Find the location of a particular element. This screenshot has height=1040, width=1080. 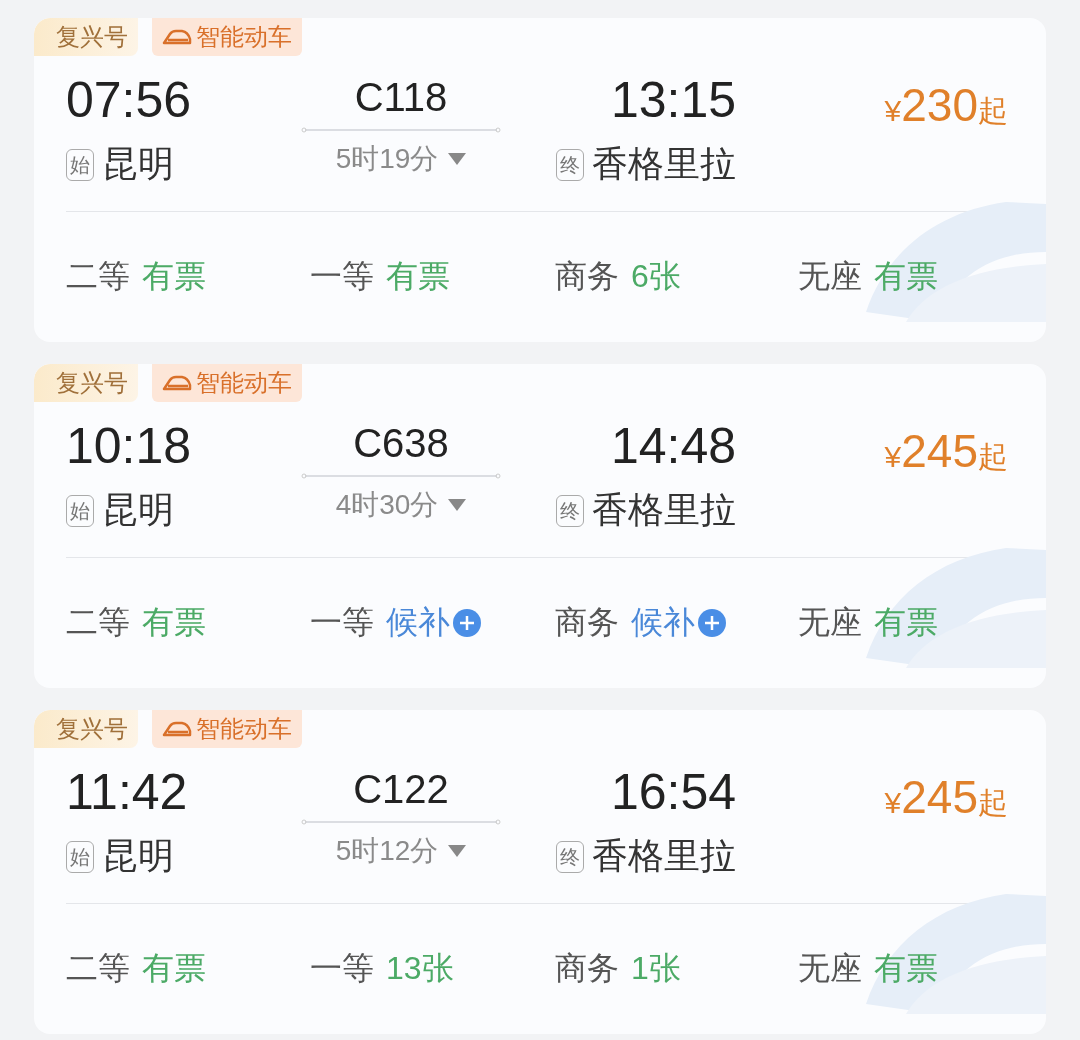

seat-status: 13张 is located at coordinates (420, 968).